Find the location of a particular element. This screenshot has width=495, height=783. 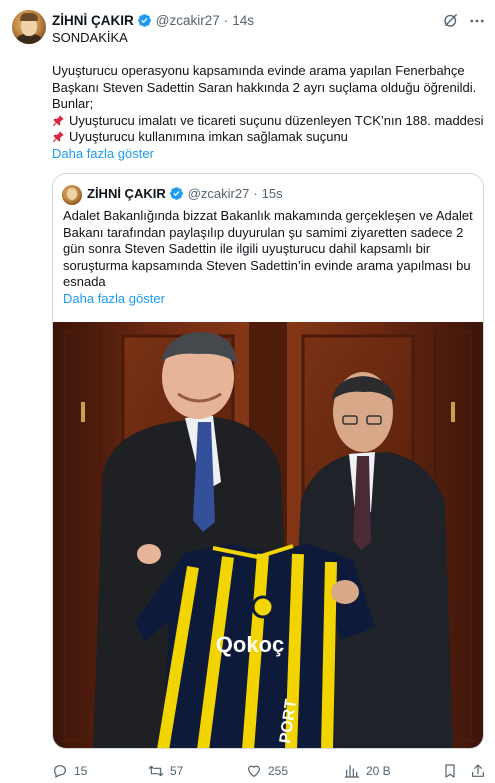

author-avatar is located at coordinates (29, 27).